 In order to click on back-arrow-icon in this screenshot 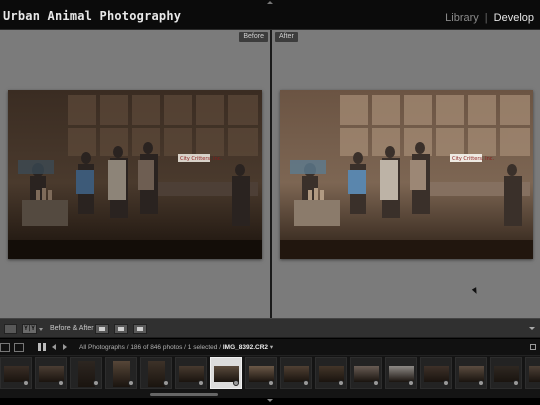, I will do `click(54, 347)`.